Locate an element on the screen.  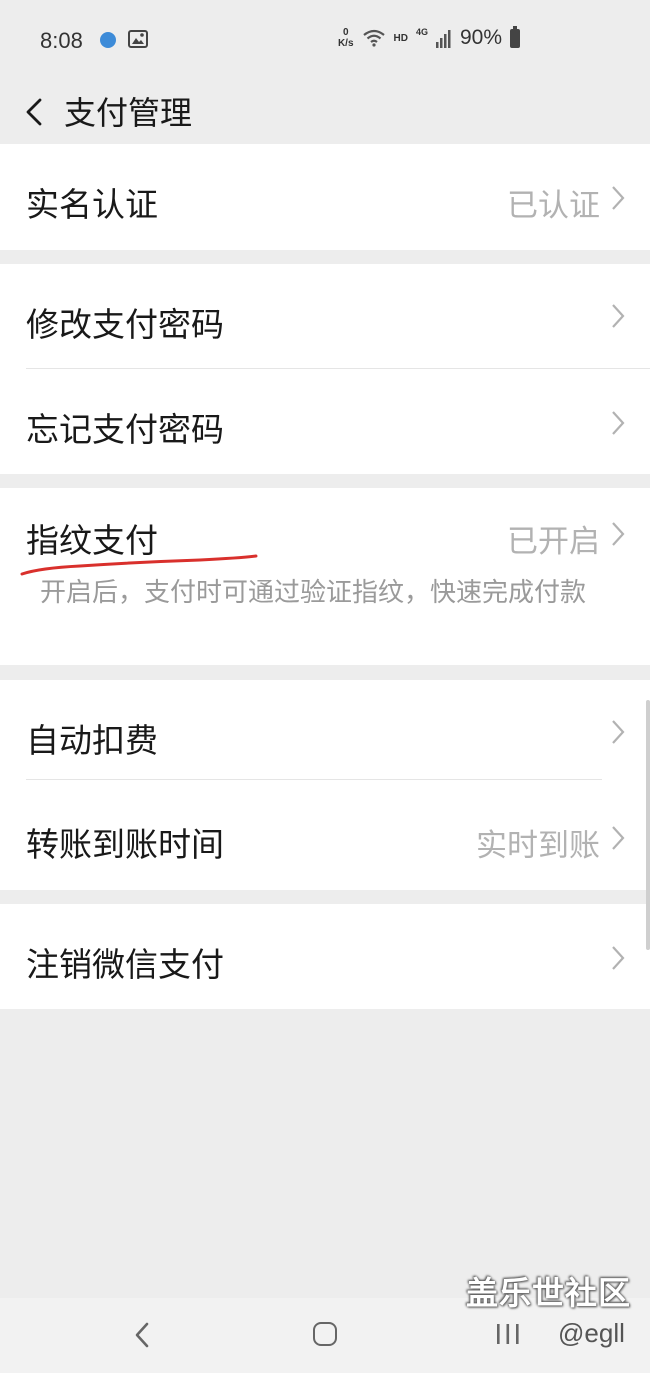
signal-icon is located at coordinates (443, 39).